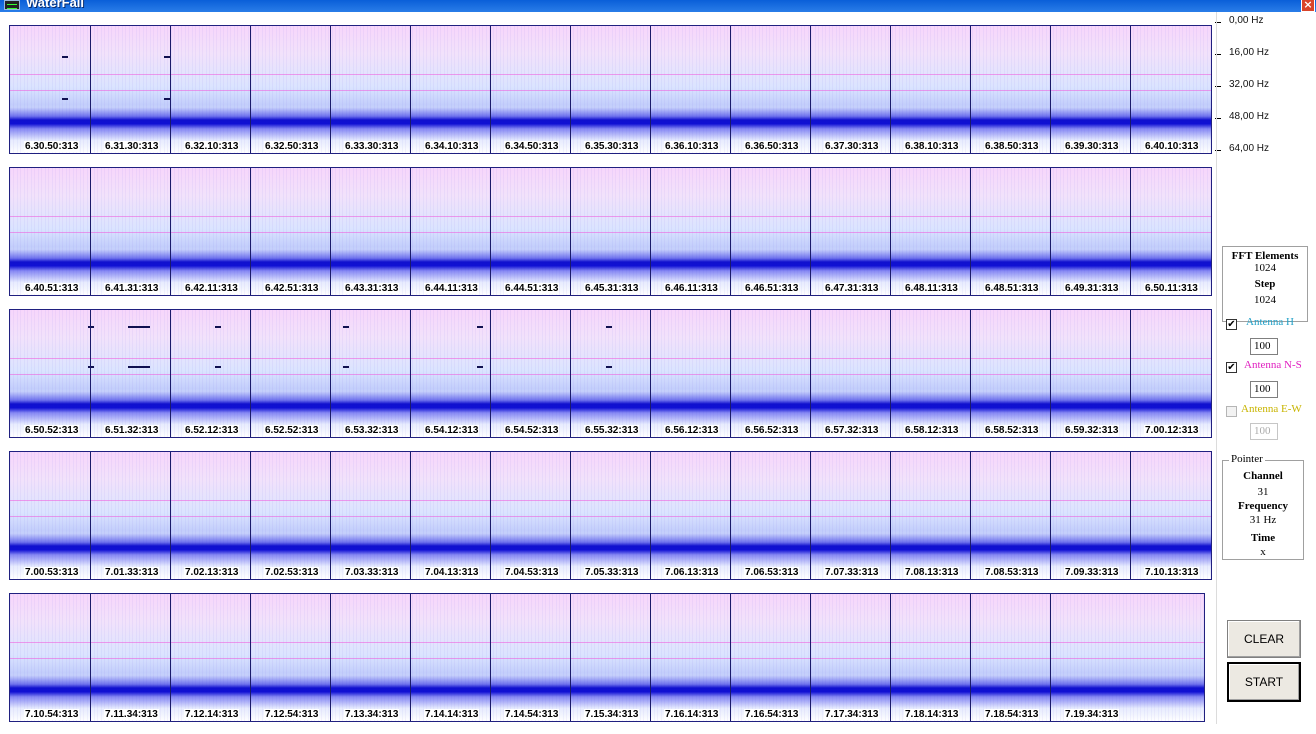 This screenshot has width=1316, height=734. Describe the element at coordinates (532, 146) in the screenshot. I see `timestamp-label: 6.34.50:313` at that location.